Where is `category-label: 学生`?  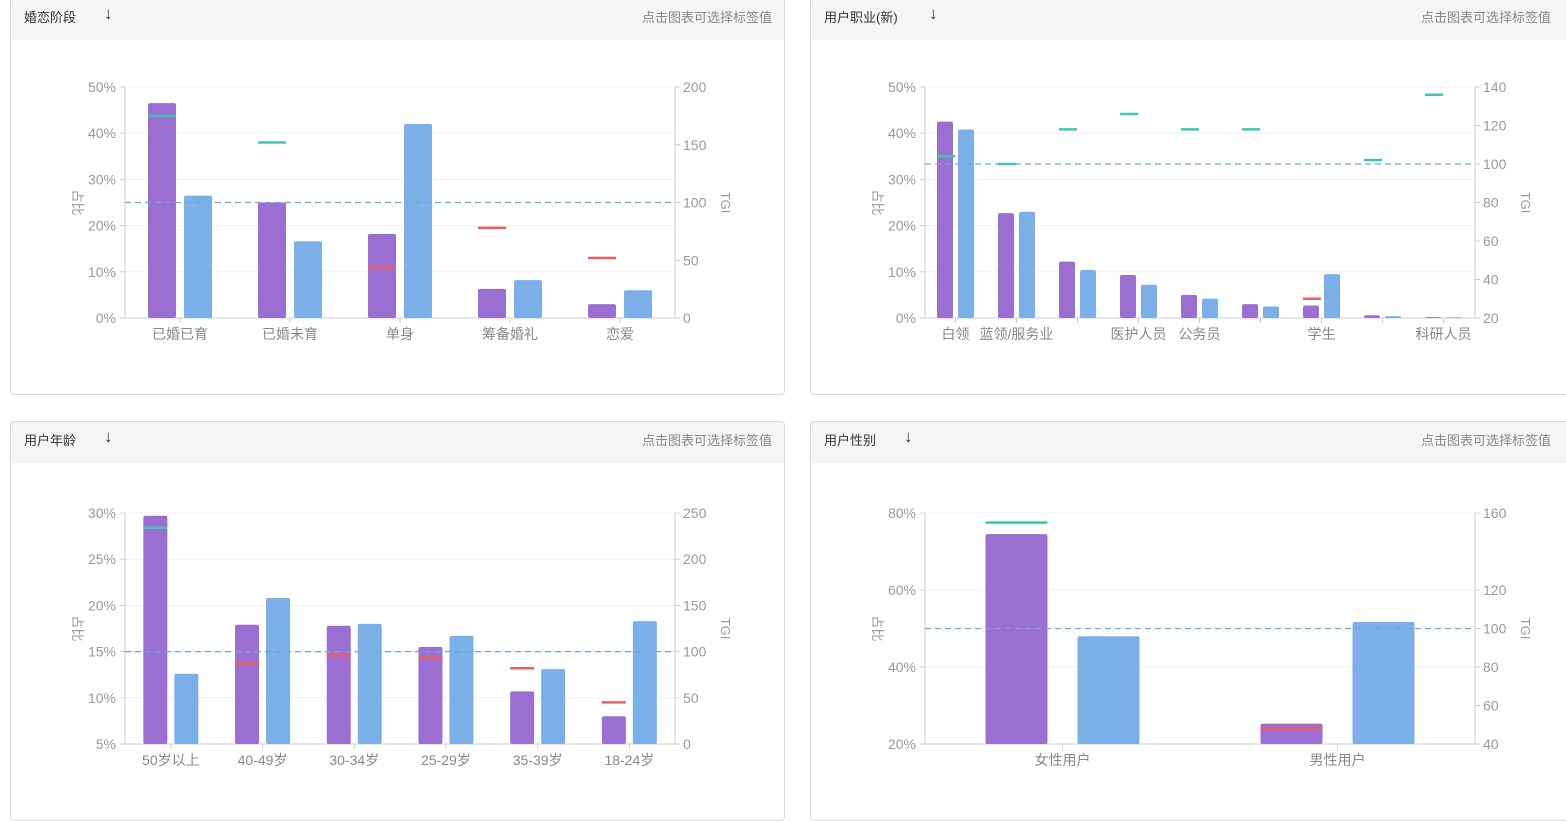
category-label: 学生 is located at coordinates (1322, 334).